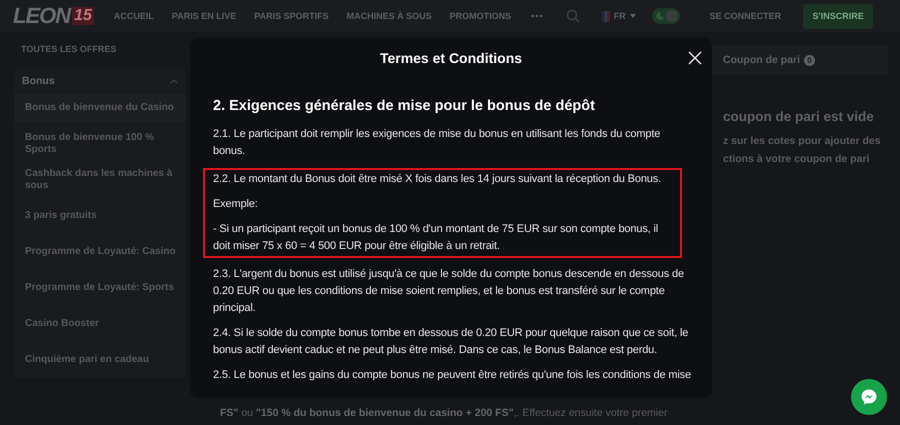 This screenshot has width=900, height=425. Describe the element at coordinates (38, 81) in the screenshot. I see `group-label: Bonus` at that location.